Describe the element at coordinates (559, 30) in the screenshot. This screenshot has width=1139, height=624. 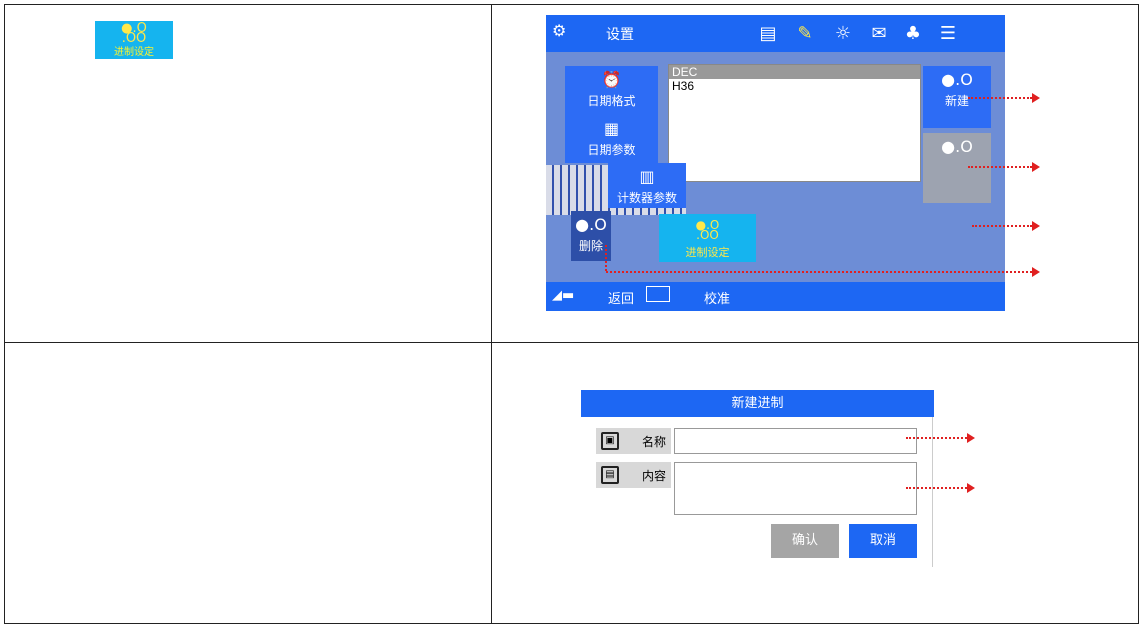
I see `gears-icon: ⚙` at that location.